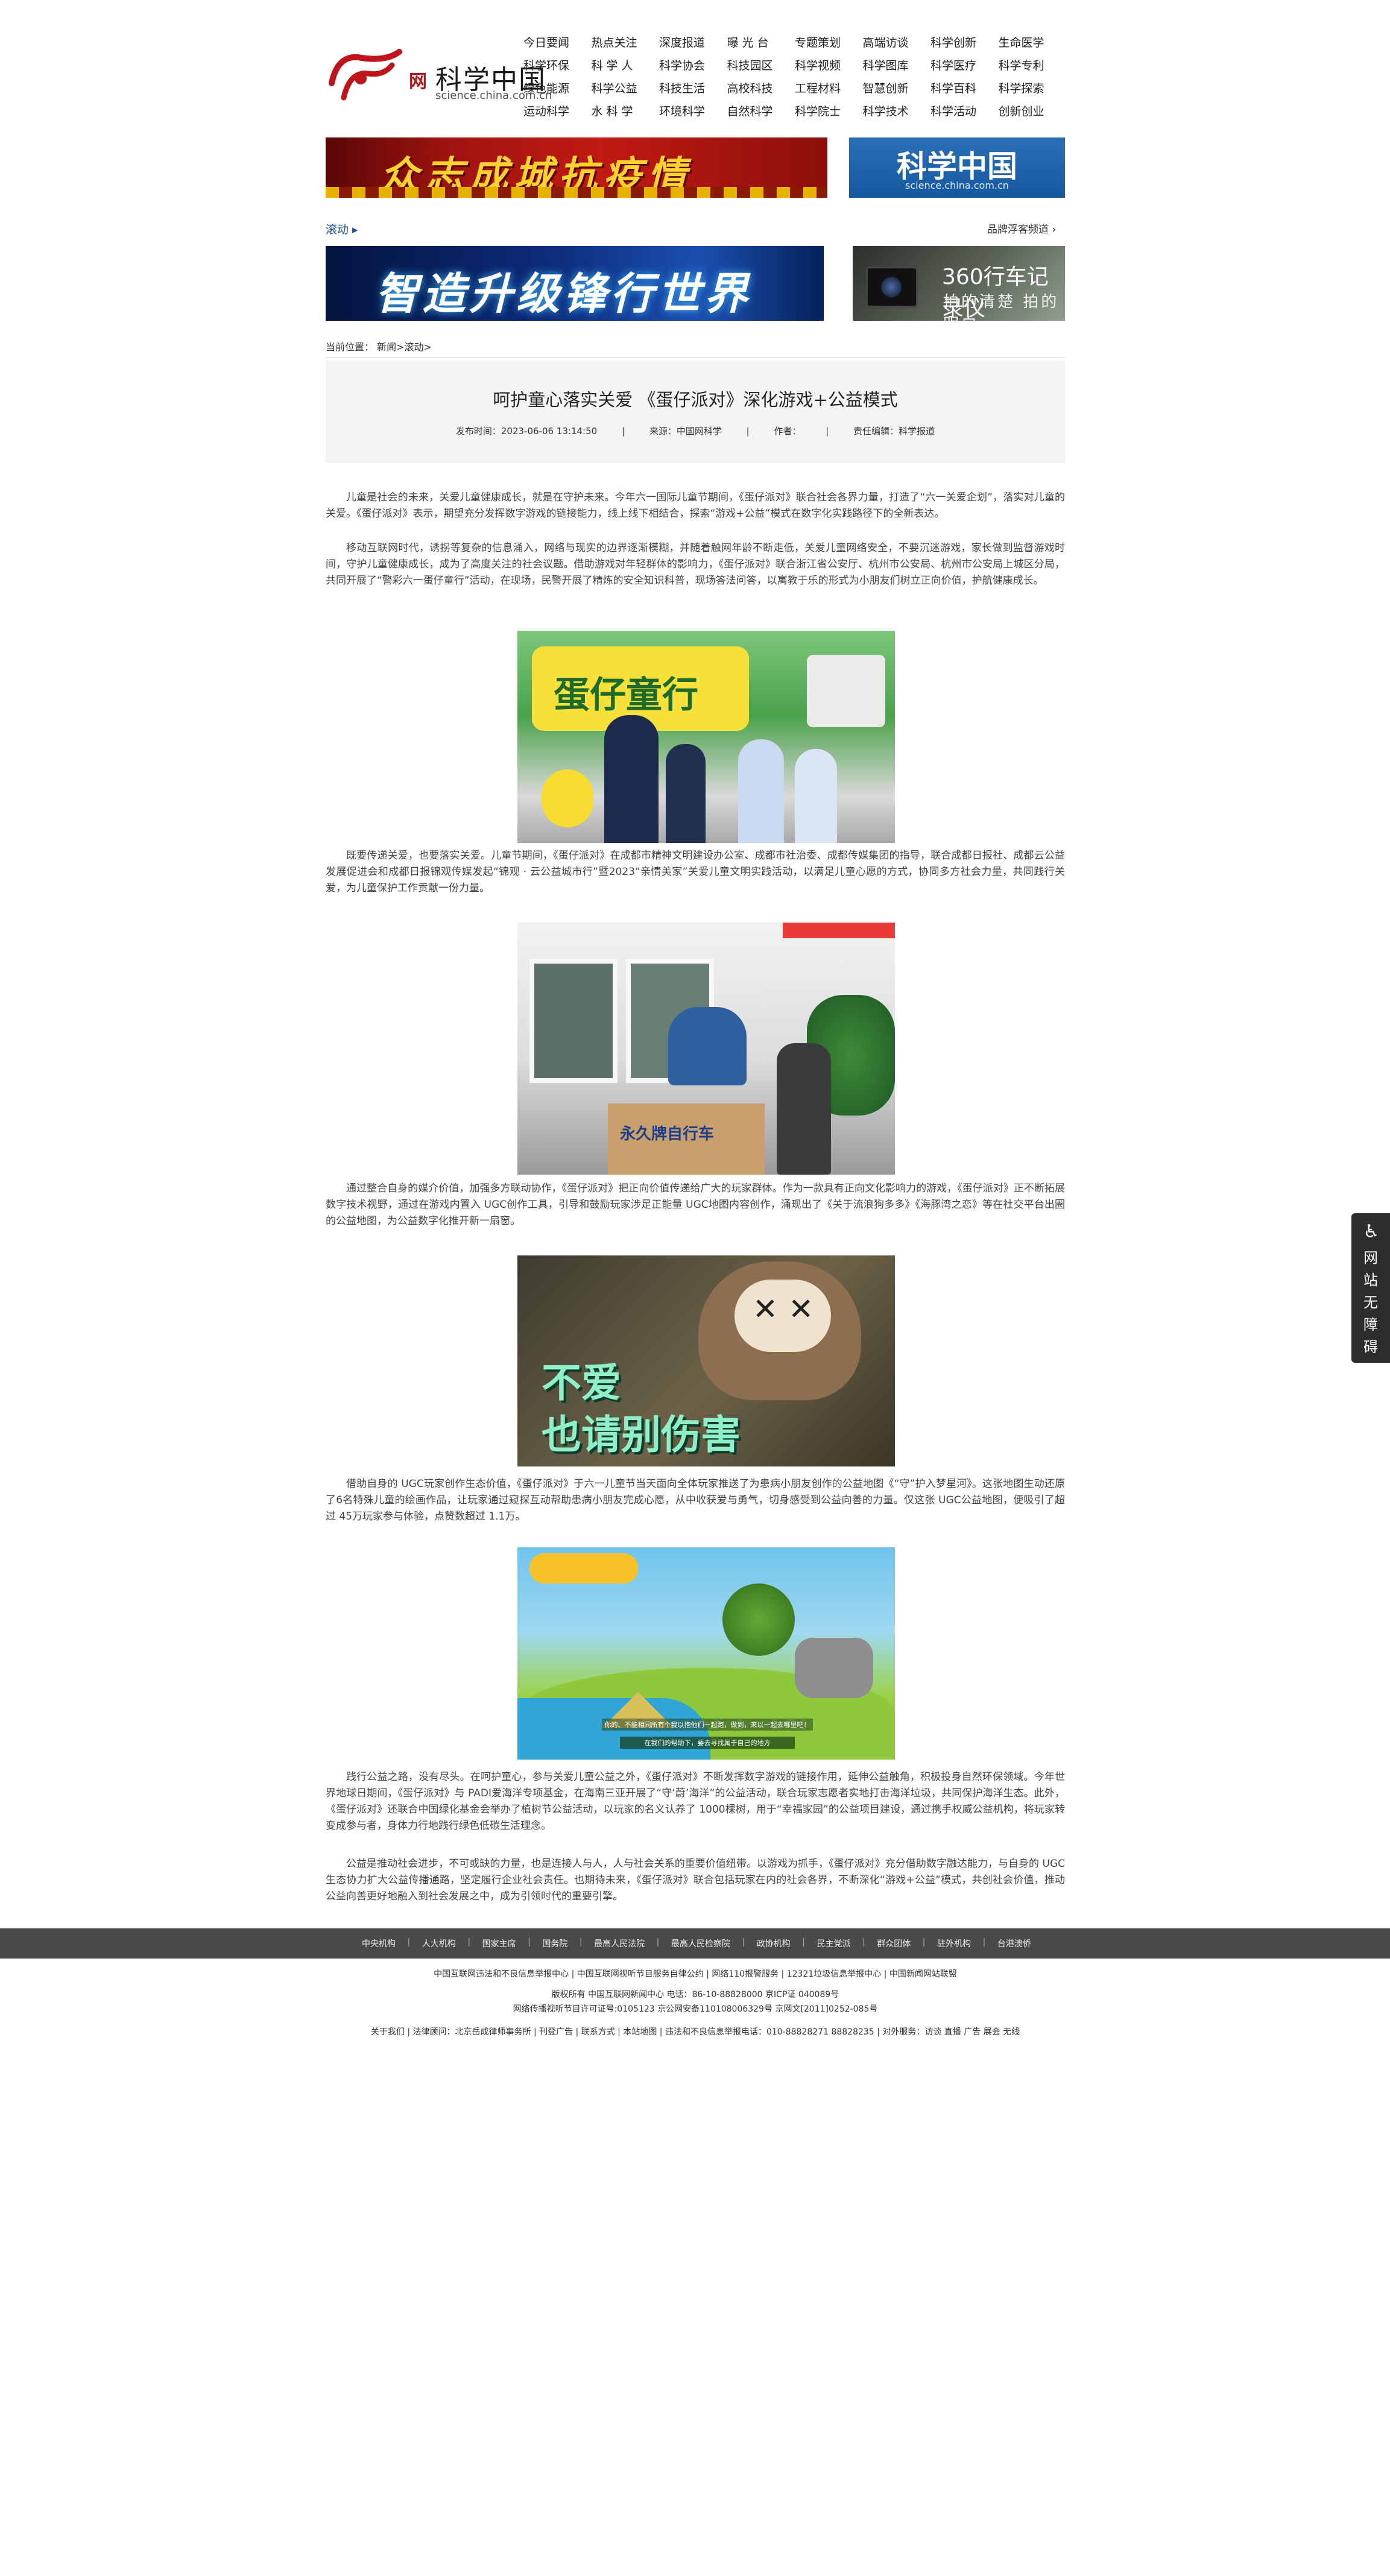  Describe the element at coordinates (685, 431) in the screenshot. I see `article-source: 来源：中国网科学` at that location.